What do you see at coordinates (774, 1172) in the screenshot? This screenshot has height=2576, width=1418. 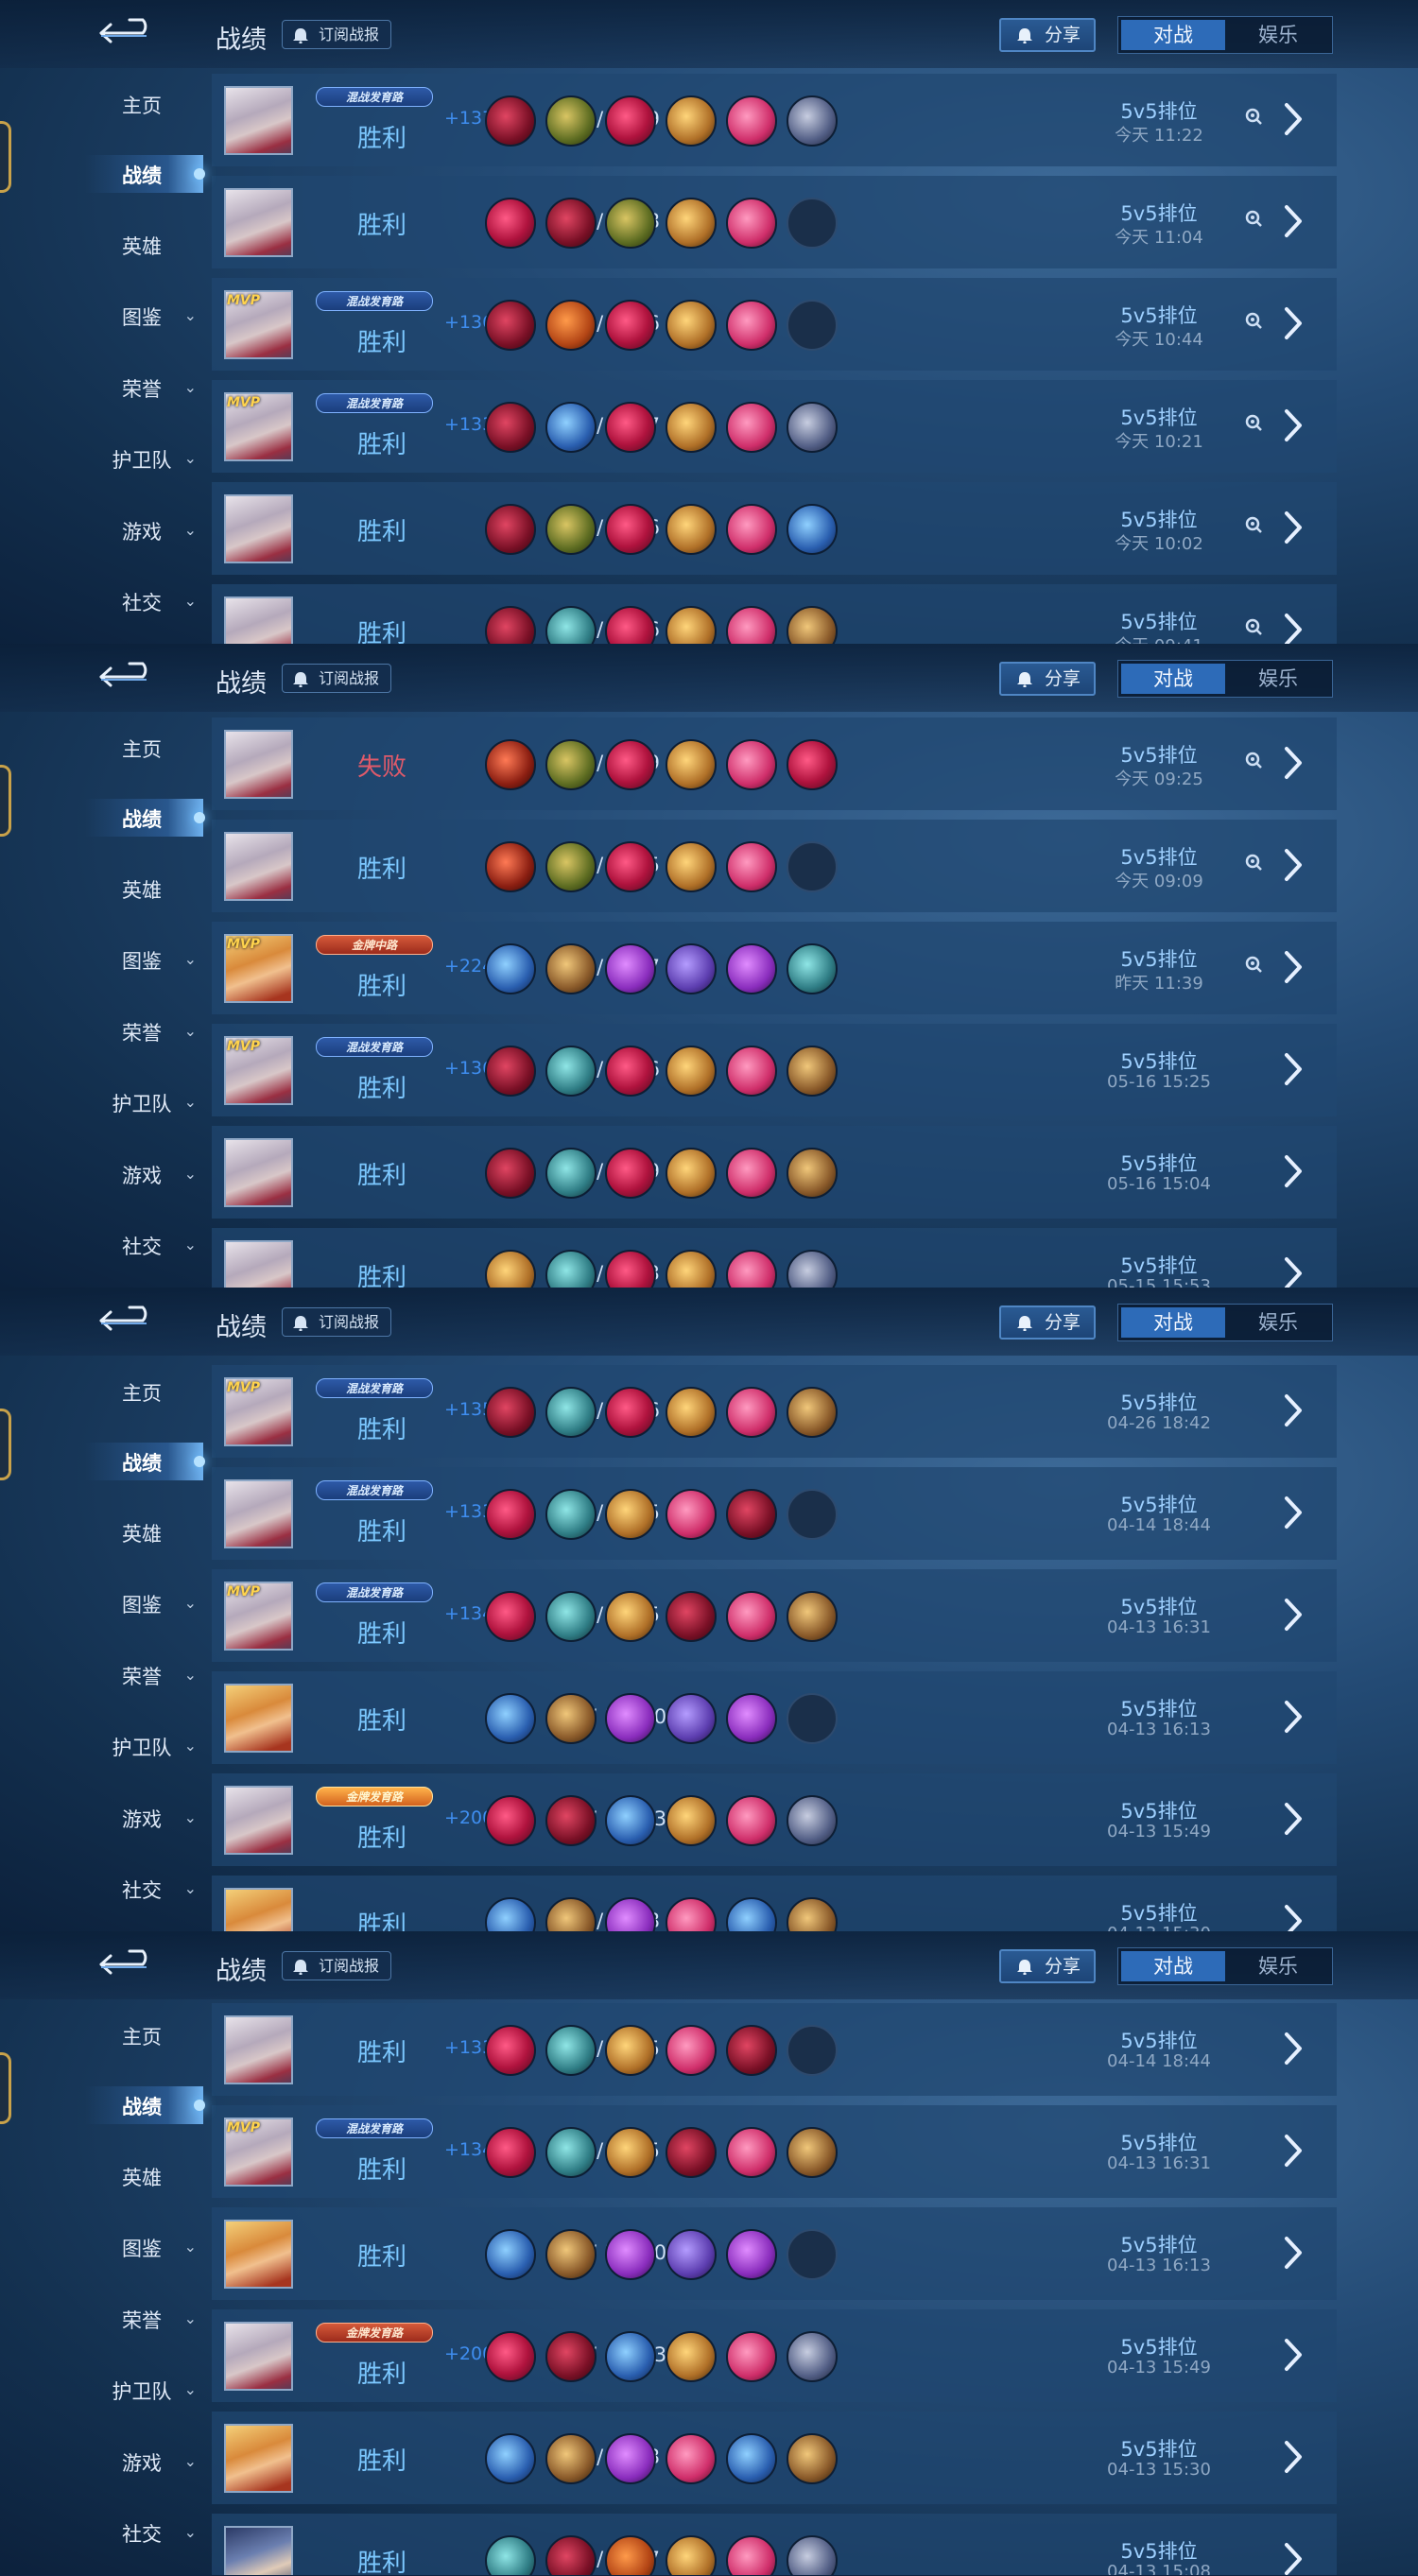 I see `match-row: 胜利3 / 2 / 95v5排位05-16 15:04` at bounding box center [774, 1172].